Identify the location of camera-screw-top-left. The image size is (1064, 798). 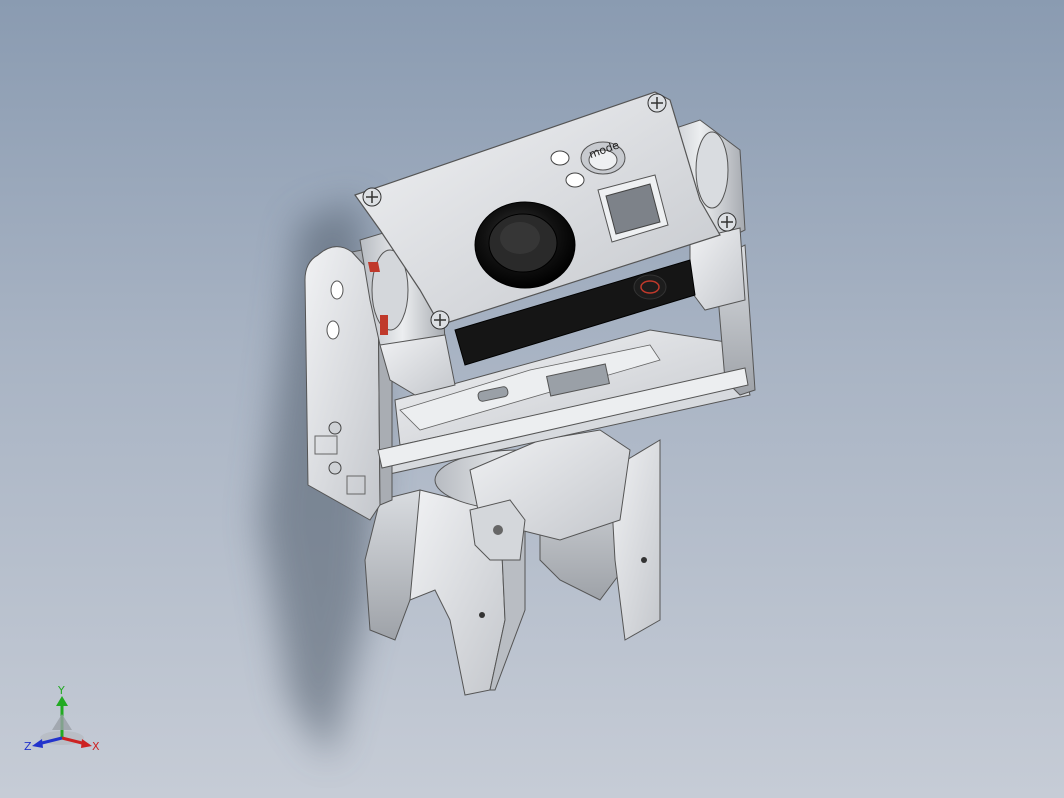
(372, 197).